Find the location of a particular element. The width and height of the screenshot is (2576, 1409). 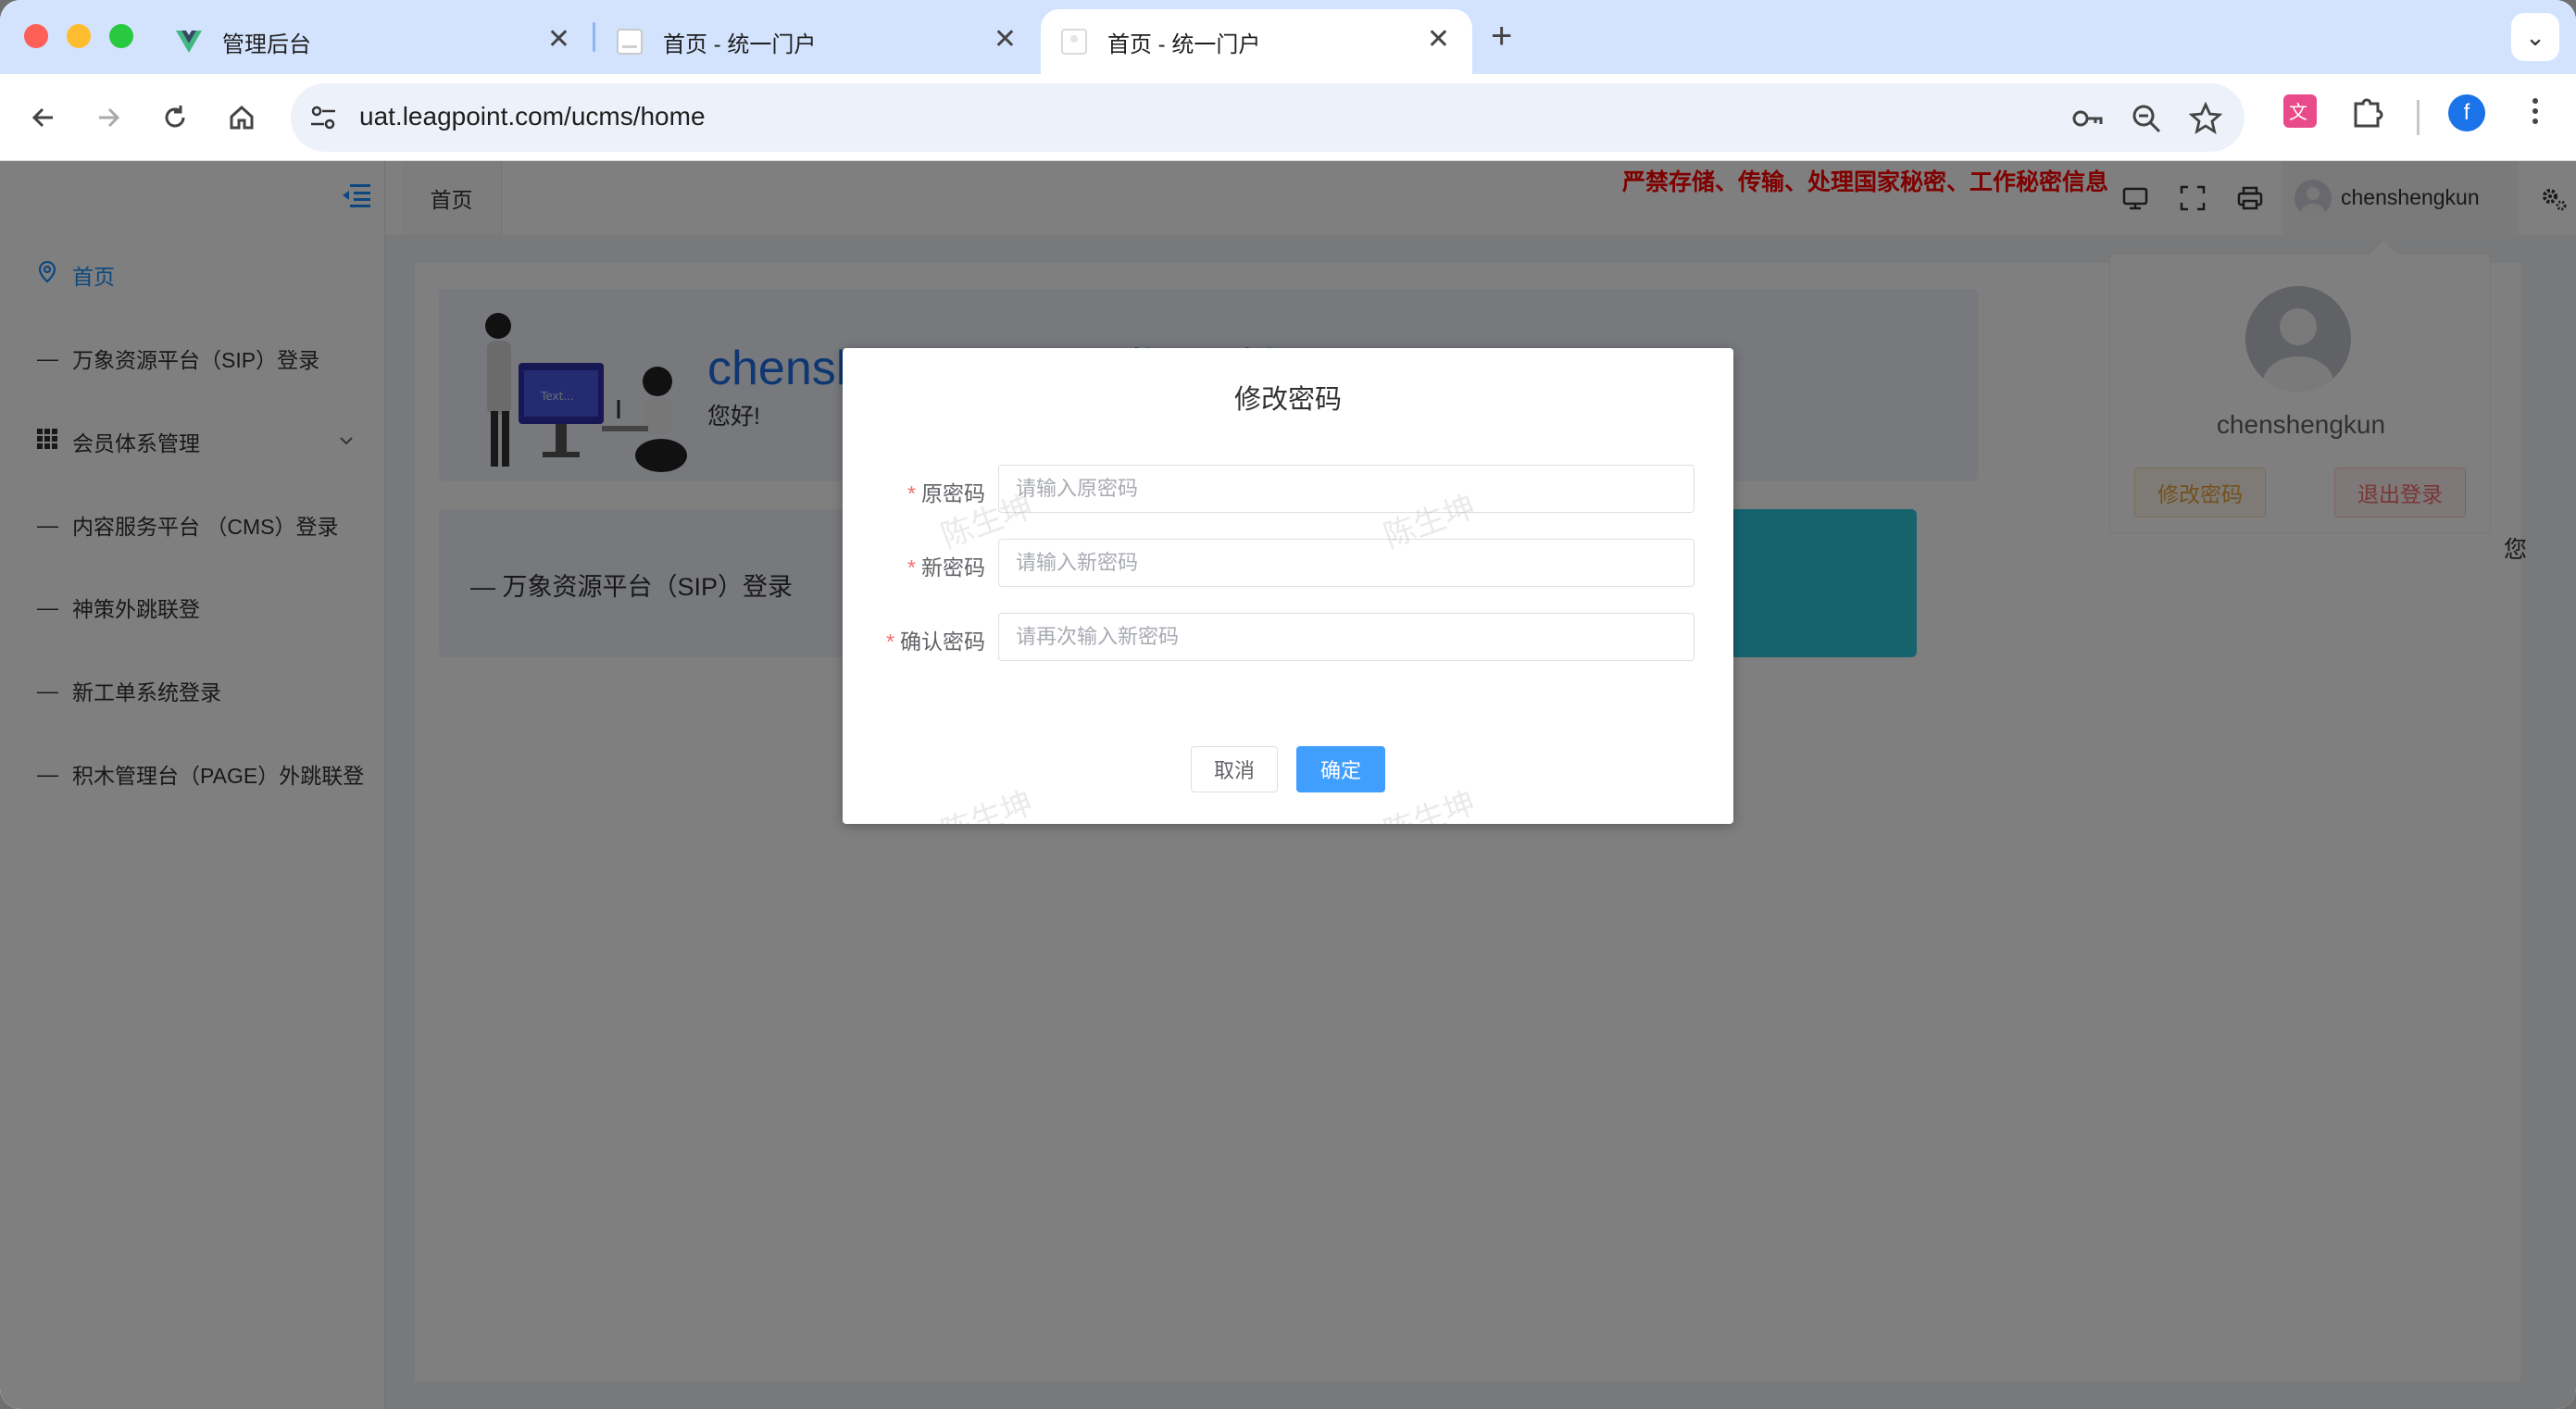

arrow-left-icon is located at coordinates (42, 117).